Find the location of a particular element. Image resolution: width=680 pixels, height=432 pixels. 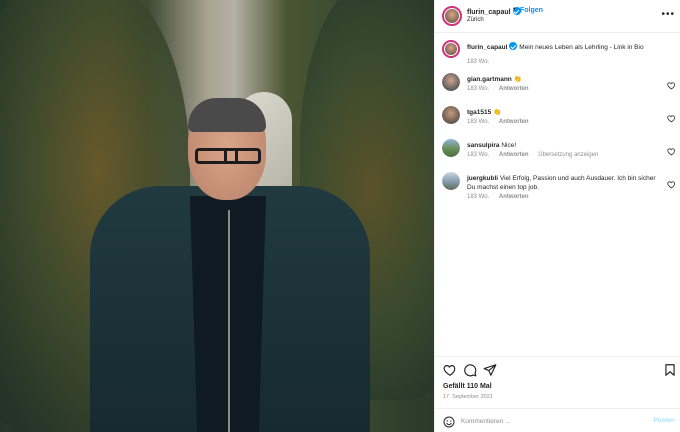

comment-text: gian.gartmann 👏 is located at coordinates (564, 79).